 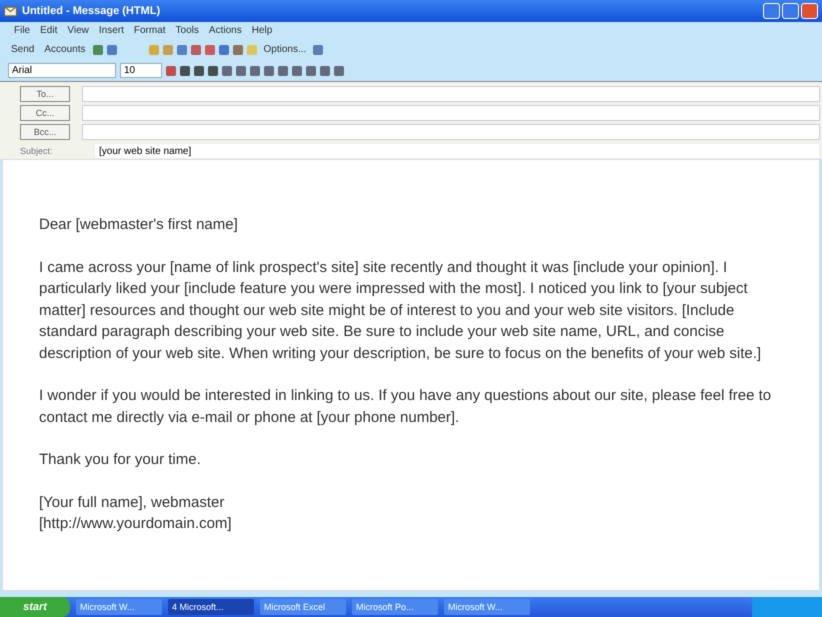 What do you see at coordinates (262, 30) in the screenshot?
I see `menu-item: Help` at bounding box center [262, 30].